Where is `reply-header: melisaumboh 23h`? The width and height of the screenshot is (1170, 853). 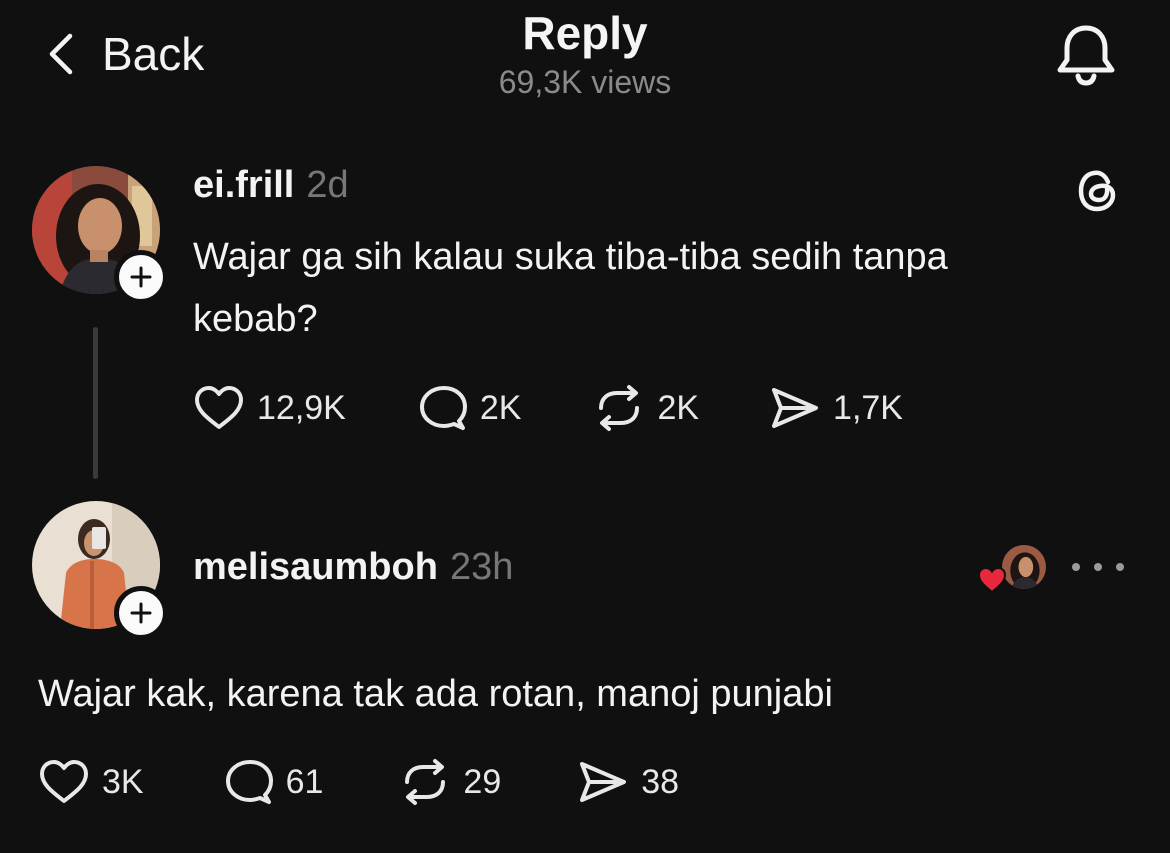
reply-header: melisaumboh 23h is located at coordinates (353, 567).